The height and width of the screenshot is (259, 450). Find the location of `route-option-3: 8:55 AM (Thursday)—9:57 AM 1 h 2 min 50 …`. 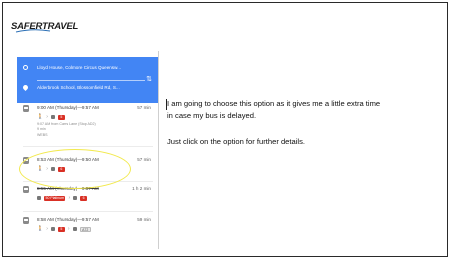

route-option-3: 8:55 AM (Thursday)—9:57 AM 1 h 2 min 50 … is located at coordinates (90, 197).